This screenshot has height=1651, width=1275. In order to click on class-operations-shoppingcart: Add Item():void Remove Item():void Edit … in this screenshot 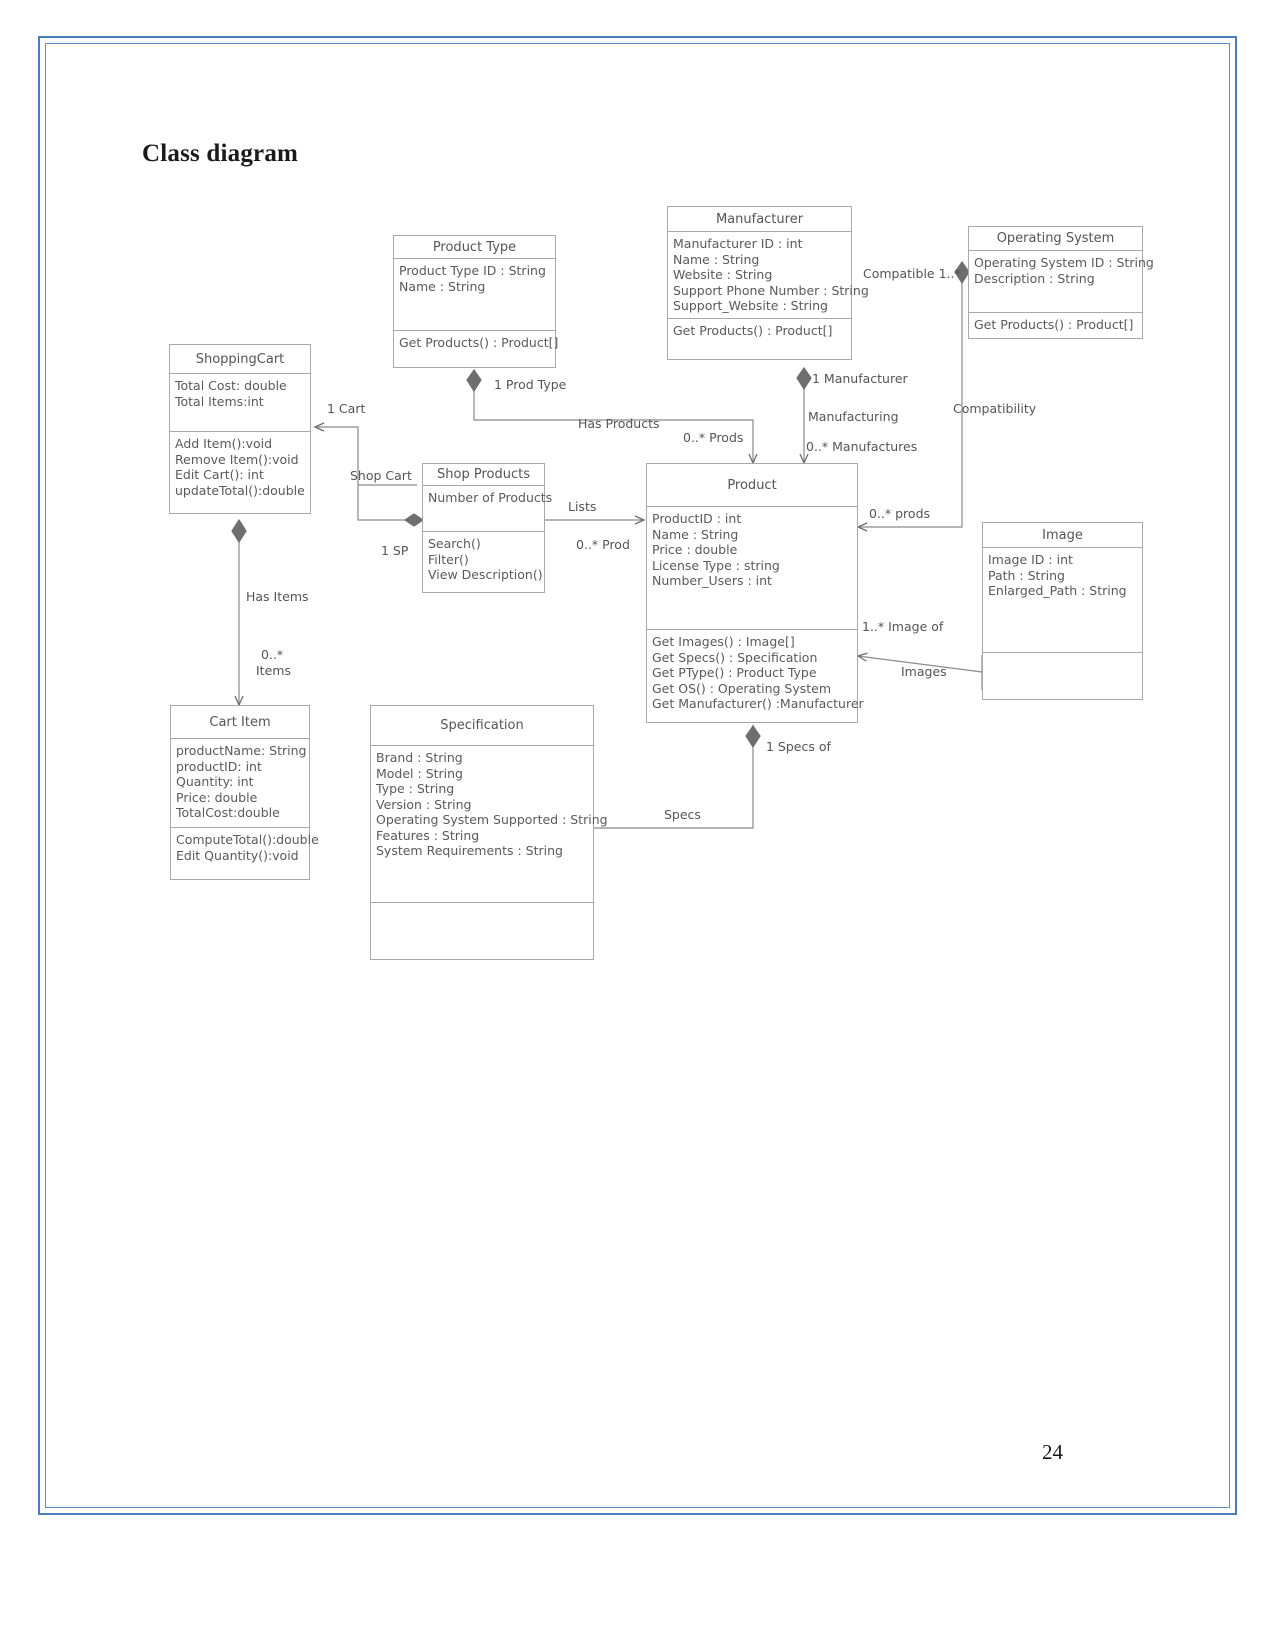, I will do `click(240, 472)`.